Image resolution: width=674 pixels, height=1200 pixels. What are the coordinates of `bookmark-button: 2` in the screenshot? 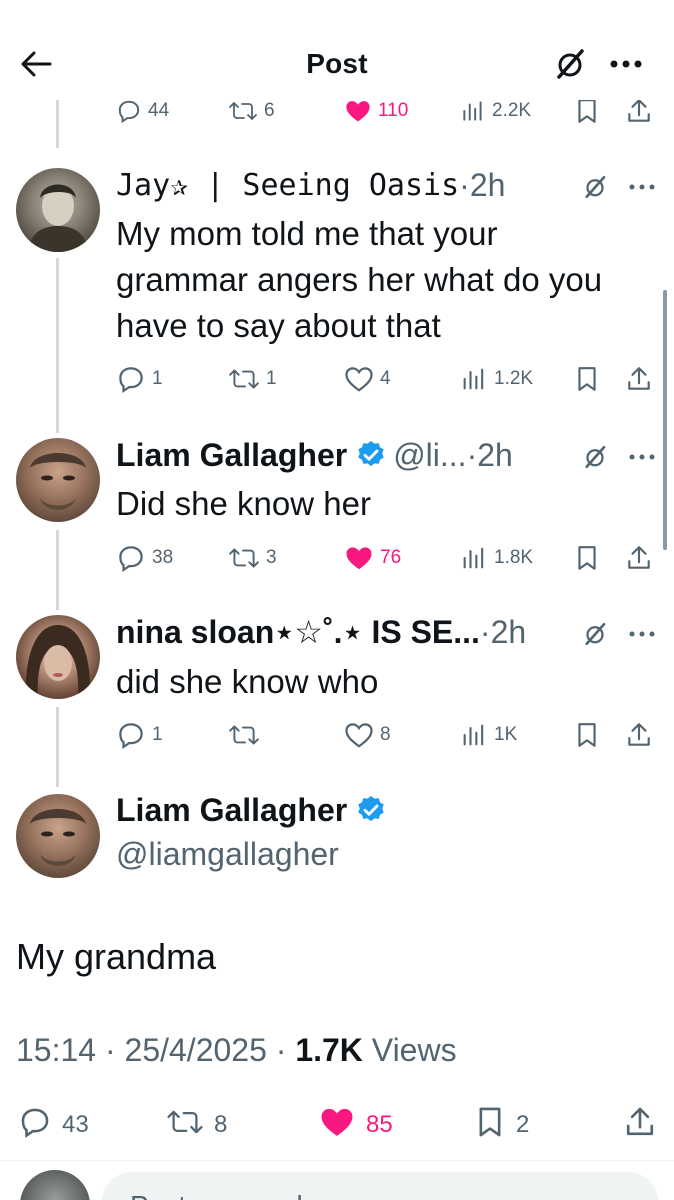 It's located at (501, 1125).